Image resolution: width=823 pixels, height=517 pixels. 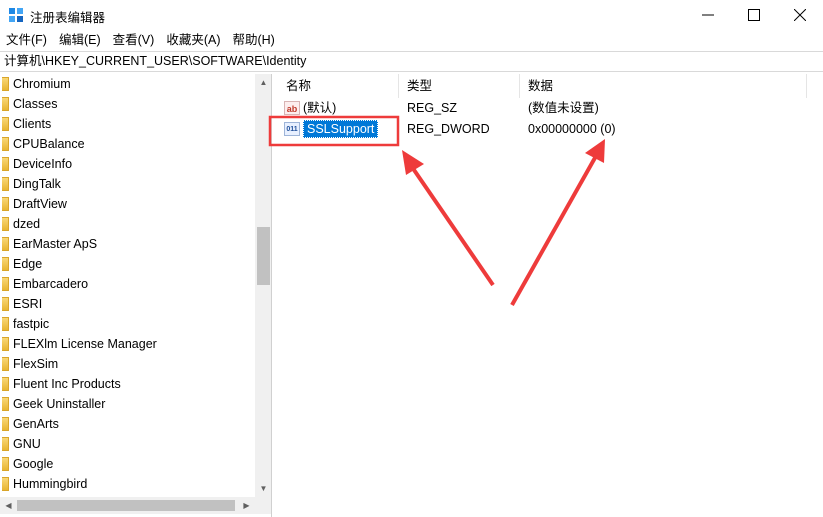 What do you see at coordinates (292, 129) in the screenshot?
I see `binary-value-icon: 011` at bounding box center [292, 129].